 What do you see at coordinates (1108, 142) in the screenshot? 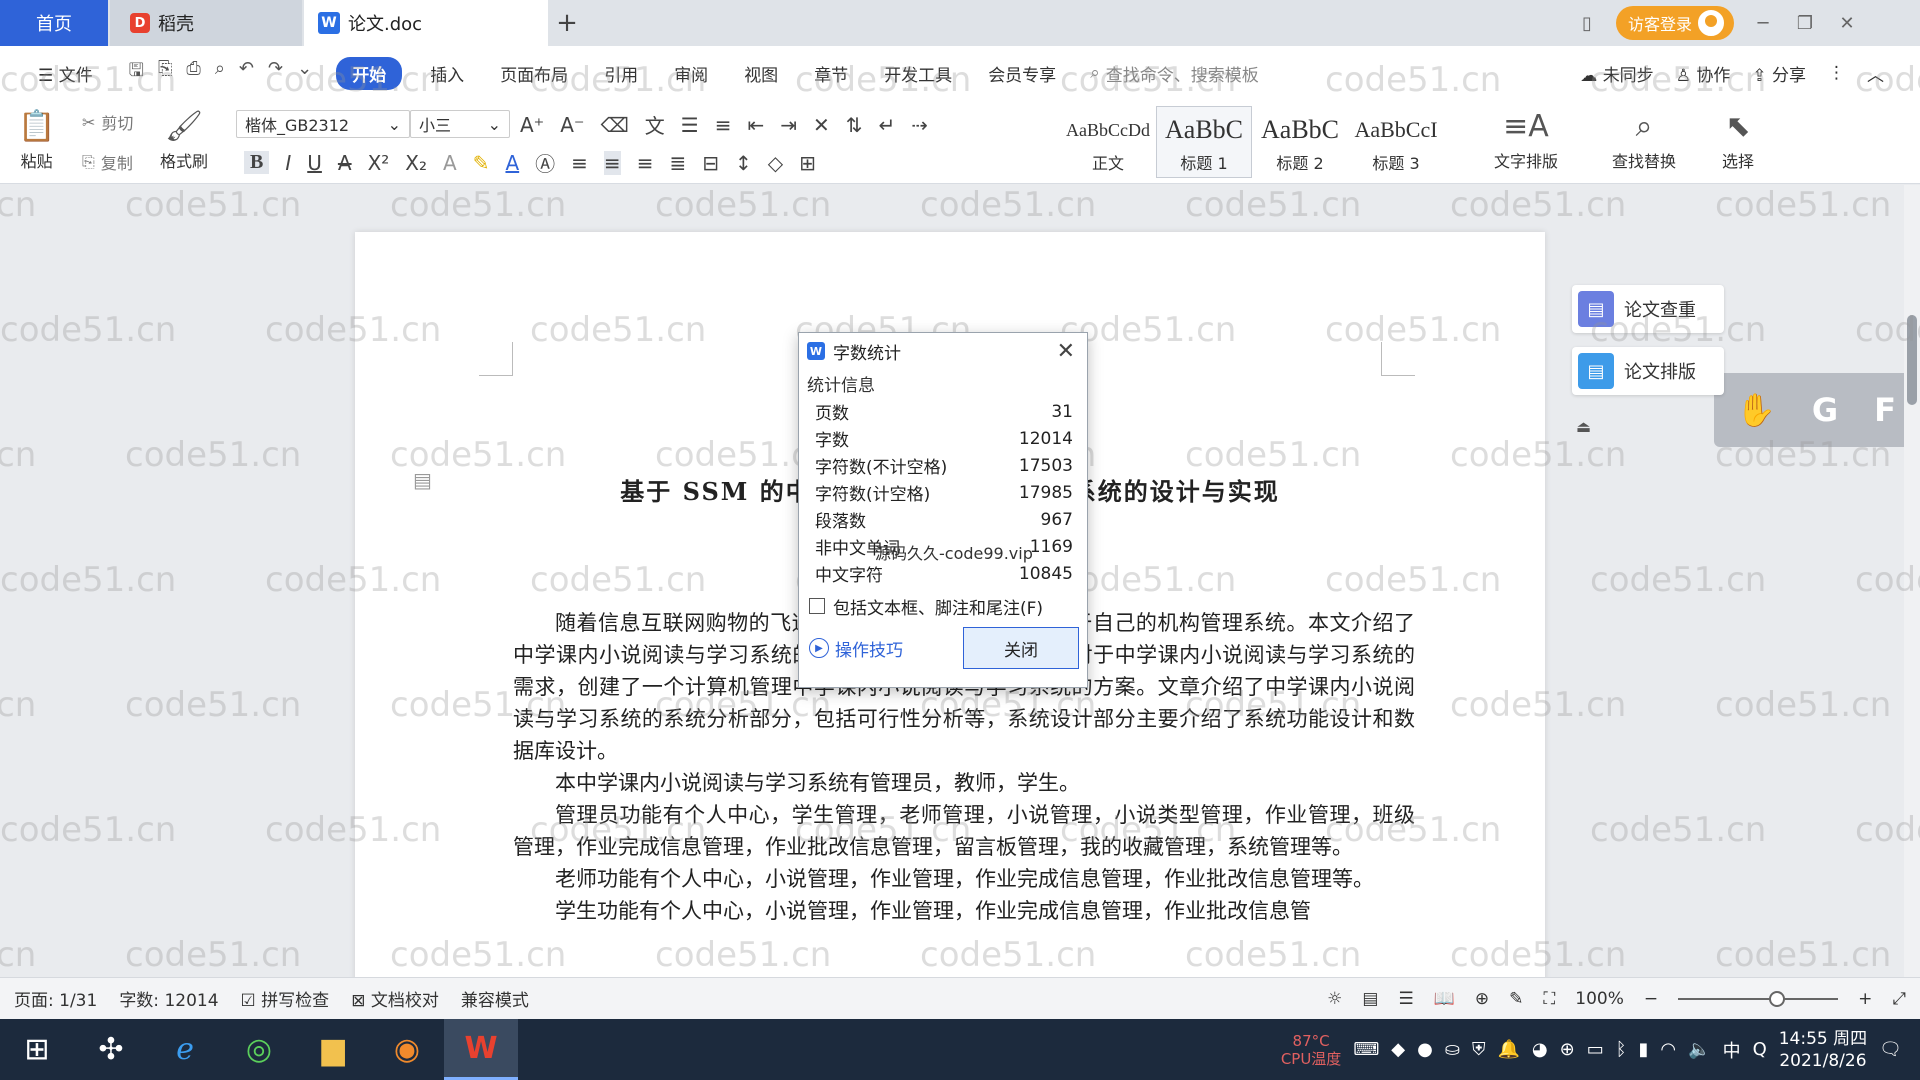
I see `style-body: AaBbCcDd 正文` at bounding box center [1108, 142].